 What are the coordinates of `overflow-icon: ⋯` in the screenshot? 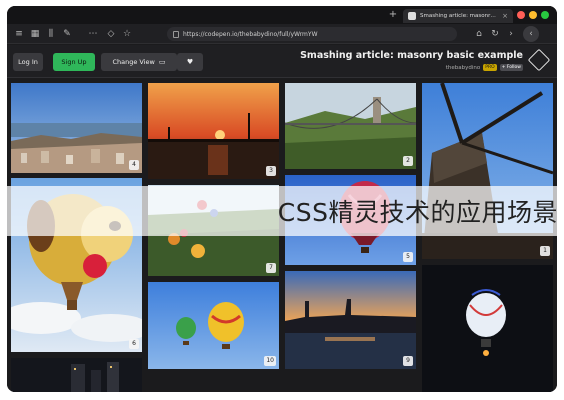 It's located at (93, 34).